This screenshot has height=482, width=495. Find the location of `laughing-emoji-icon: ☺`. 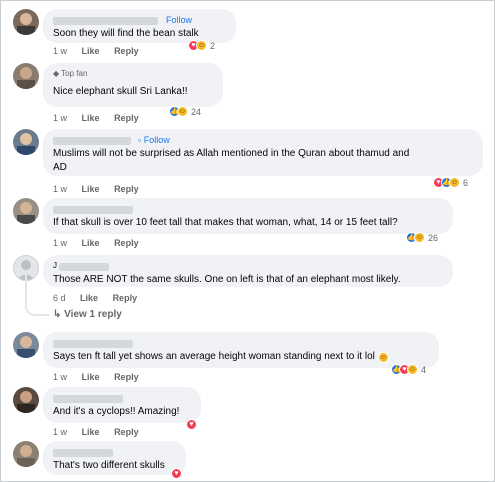

laughing-emoji-icon: ☺ is located at coordinates (383, 357).